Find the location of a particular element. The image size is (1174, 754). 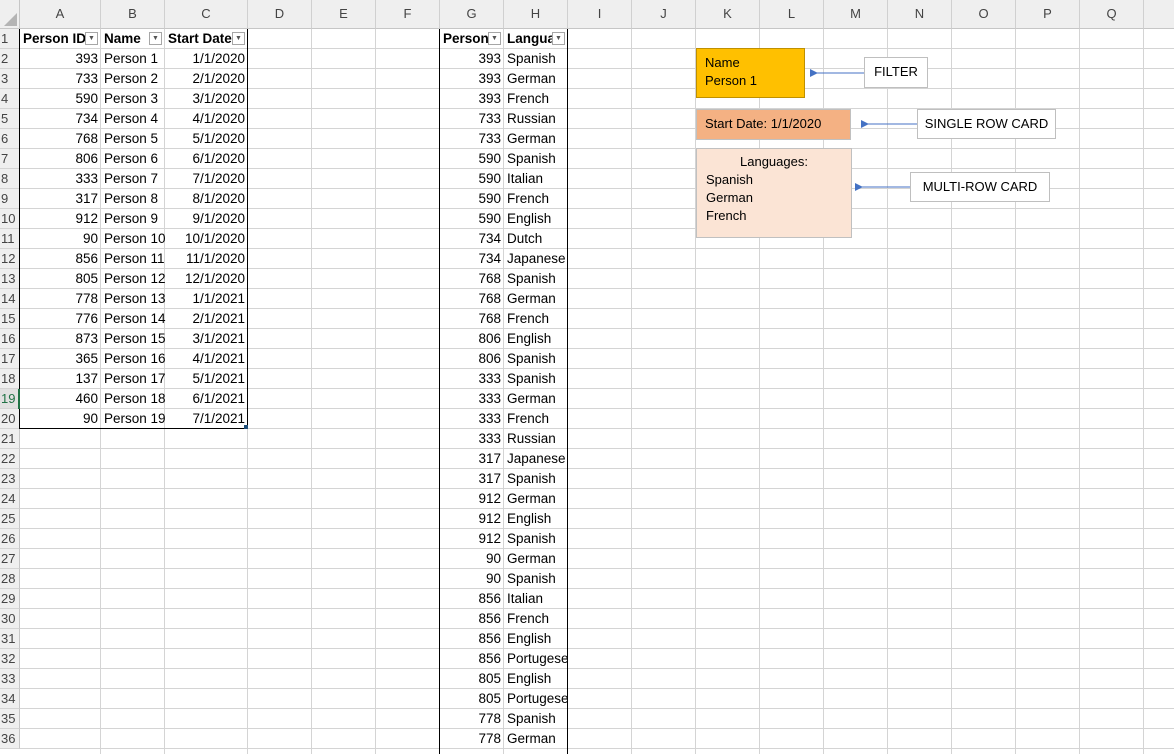

active-row-indicator is located at coordinates (19, 399).